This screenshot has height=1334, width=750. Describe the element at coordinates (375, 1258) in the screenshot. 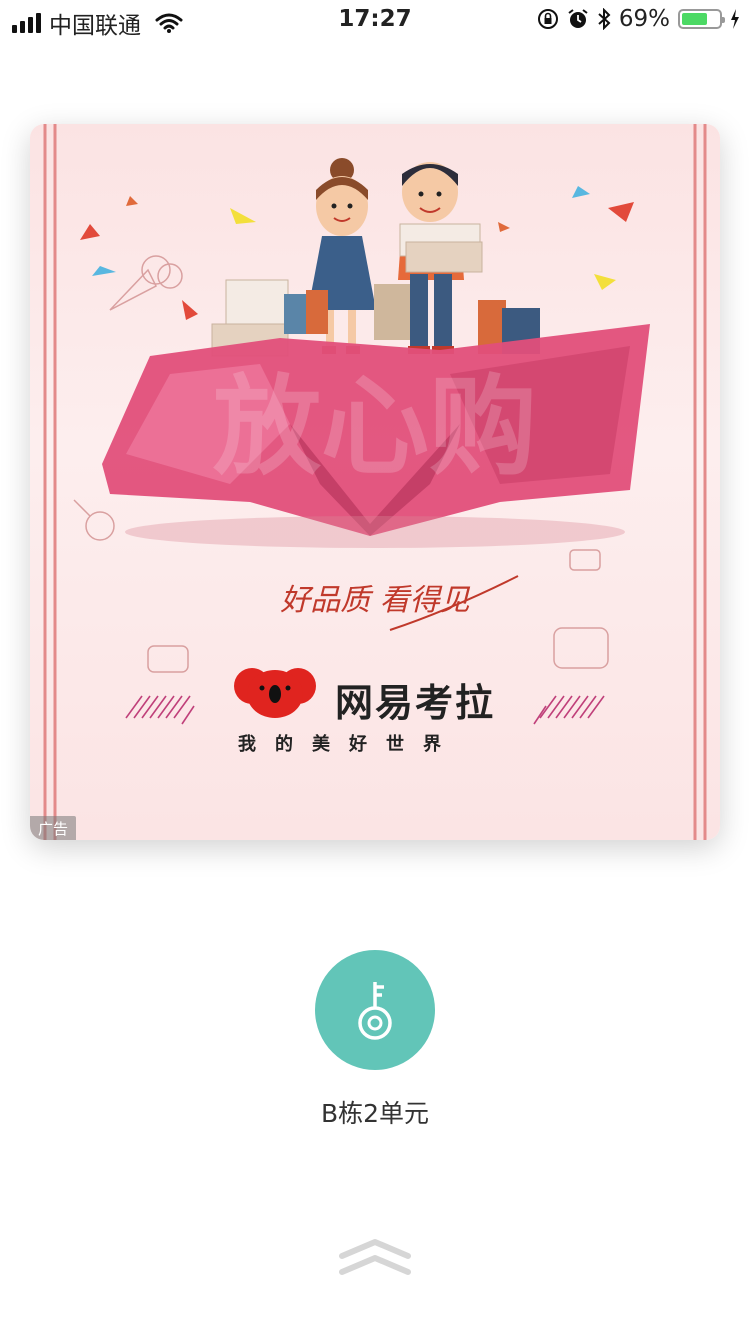

I see `double-chevron-up-icon` at that location.